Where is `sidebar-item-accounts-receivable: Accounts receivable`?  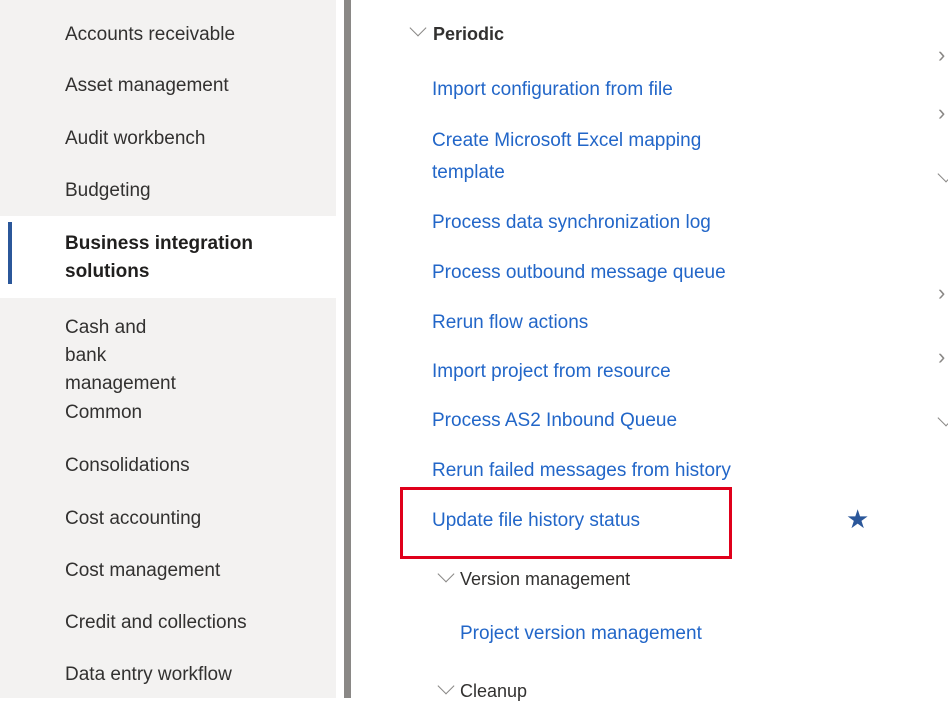 sidebar-item-accounts-receivable: Accounts receivable is located at coordinates (168, 35).